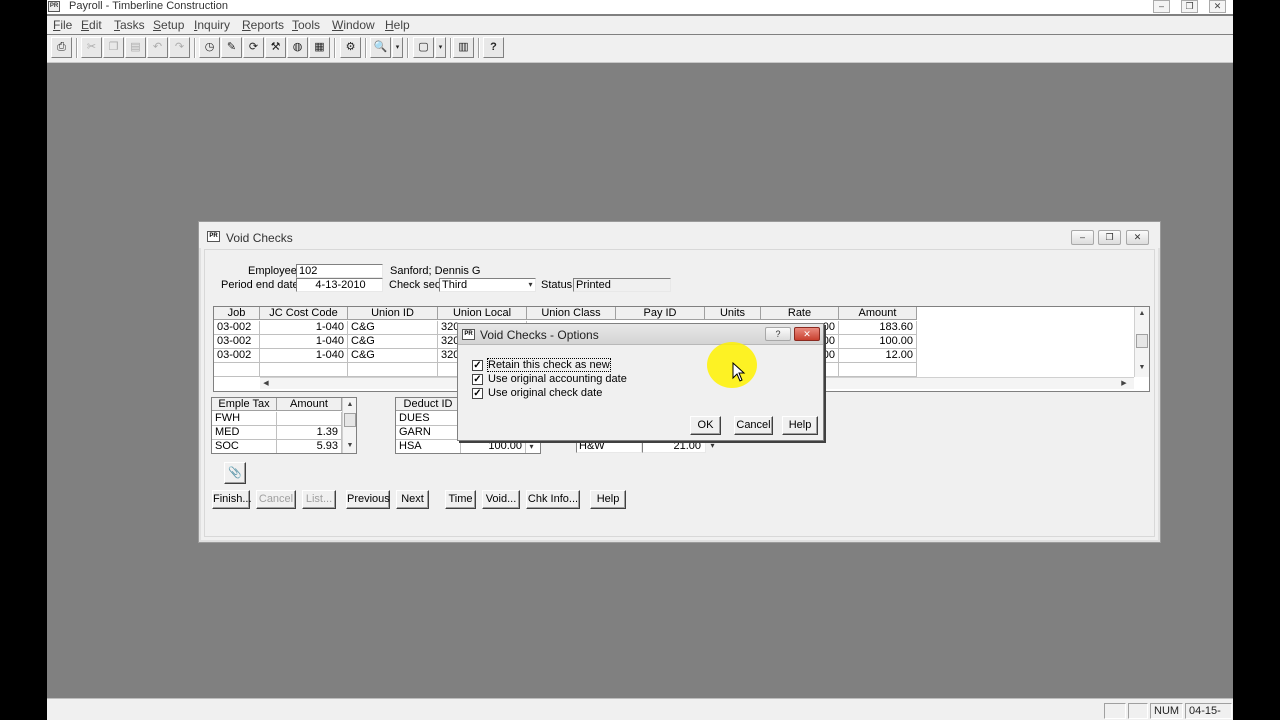 This screenshot has width=1280, height=720. What do you see at coordinates (393, 313) in the screenshot?
I see `col-header-union-id: Union ID` at bounding box center [393, 313].